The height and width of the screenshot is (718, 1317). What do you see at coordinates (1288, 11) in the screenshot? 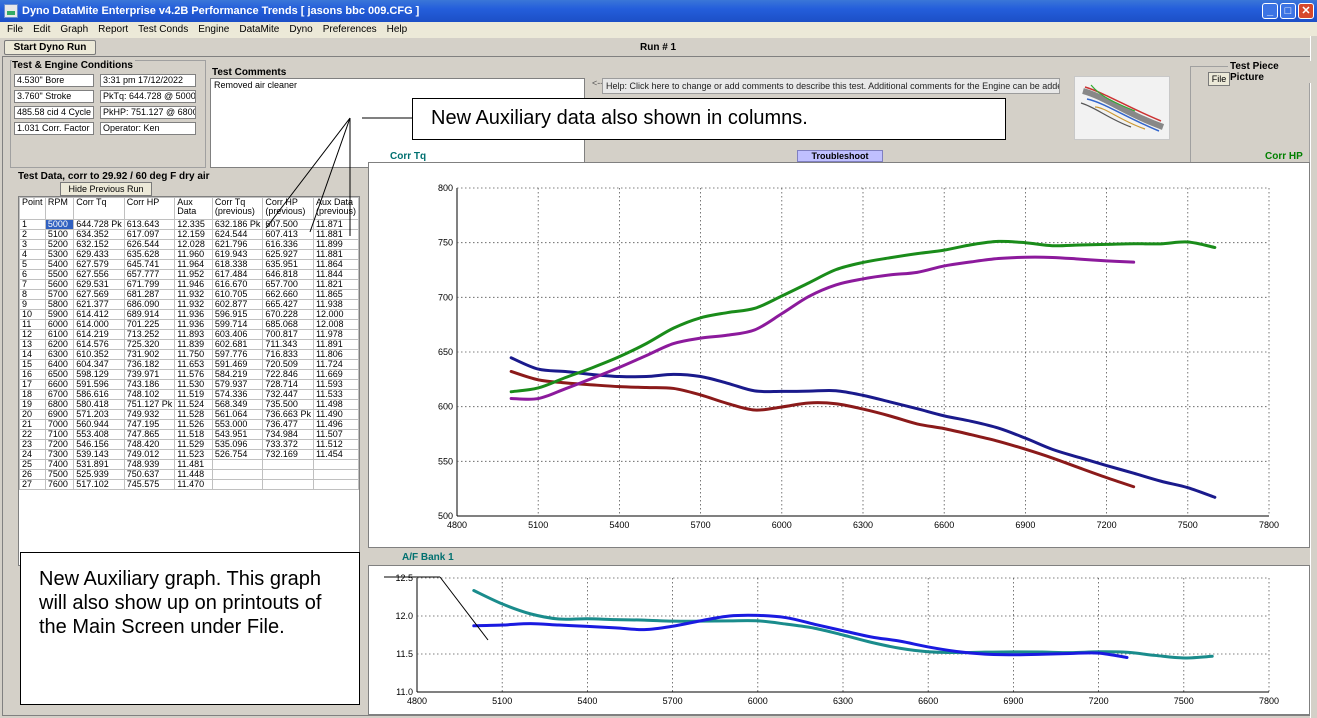
I see `maximize-button: □` at bounding box center [1288, 11].